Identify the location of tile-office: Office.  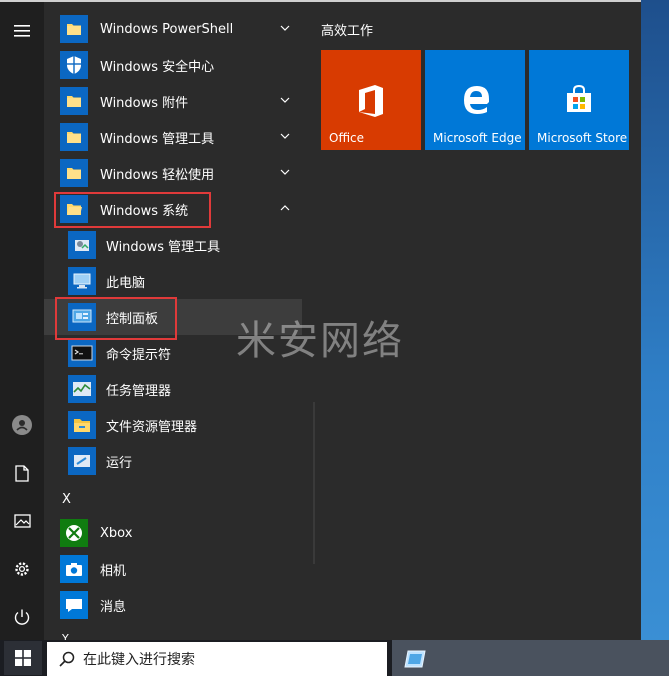
(371, 100).